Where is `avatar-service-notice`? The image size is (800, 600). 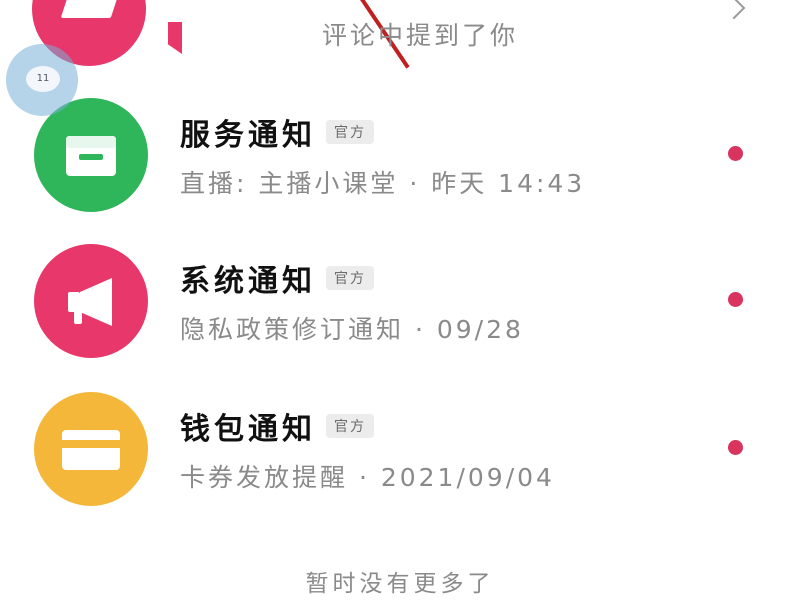
avatar-service-notice is located at coordinates (91, 155).